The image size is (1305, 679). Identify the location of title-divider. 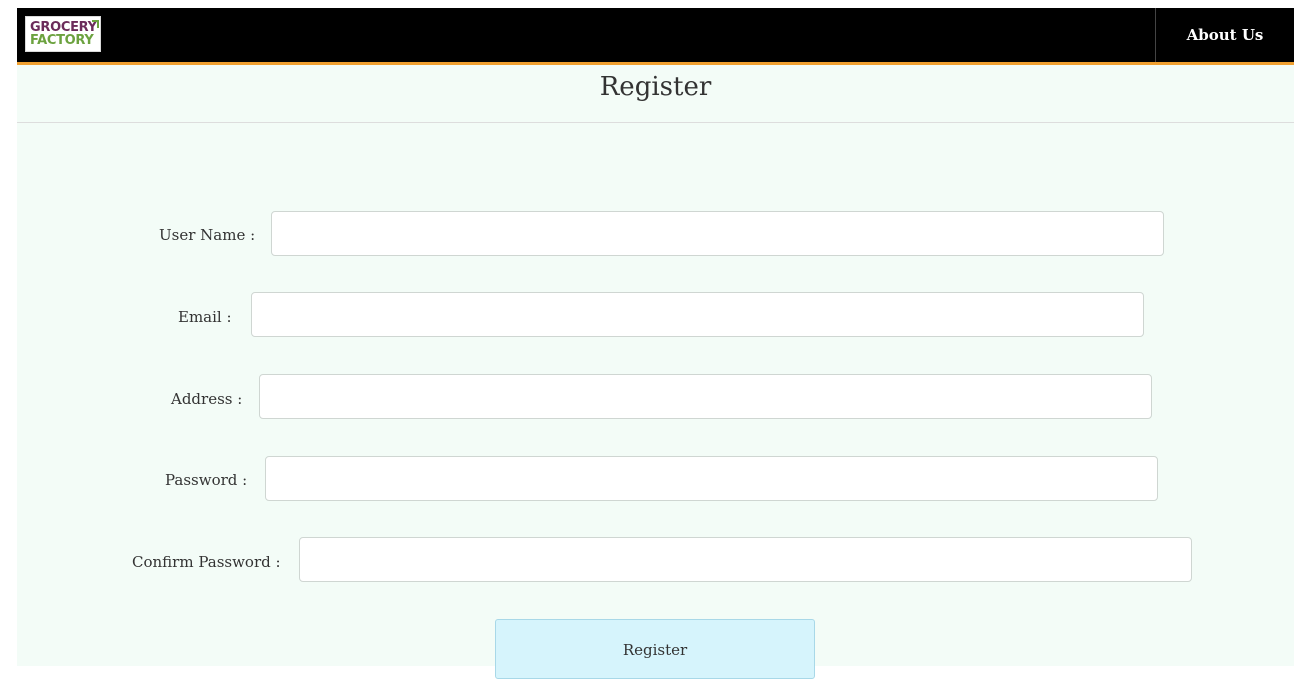
(655, 122).